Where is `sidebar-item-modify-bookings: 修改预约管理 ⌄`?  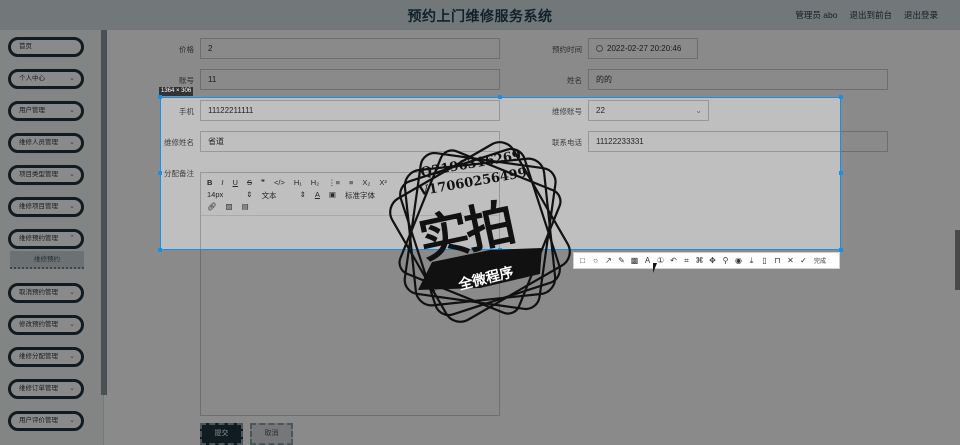 sidebar-item-modify-bookings: 修改预约管理 ⌄ is located at coordinates (46, 325).